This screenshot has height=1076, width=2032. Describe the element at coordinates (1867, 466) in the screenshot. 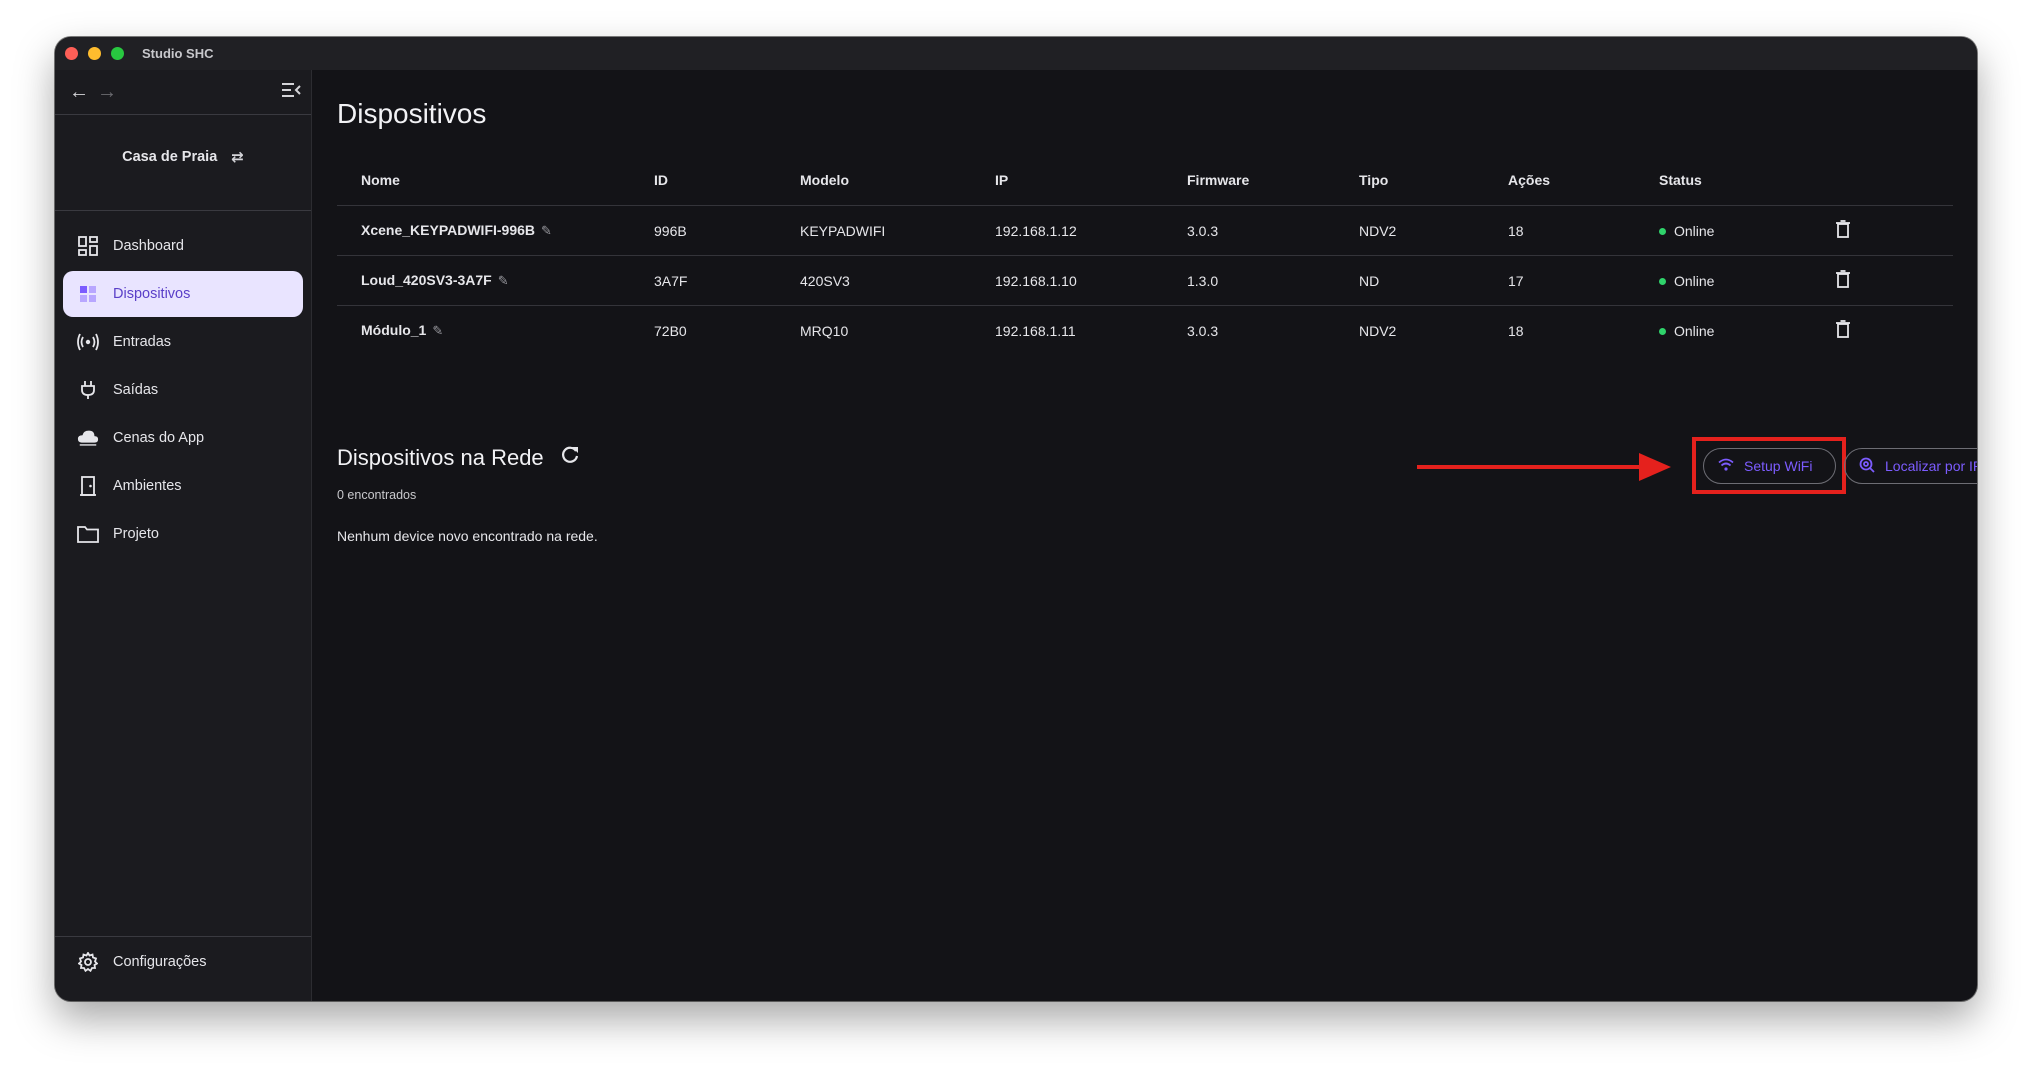

I see `radar-search-icon` at that location.